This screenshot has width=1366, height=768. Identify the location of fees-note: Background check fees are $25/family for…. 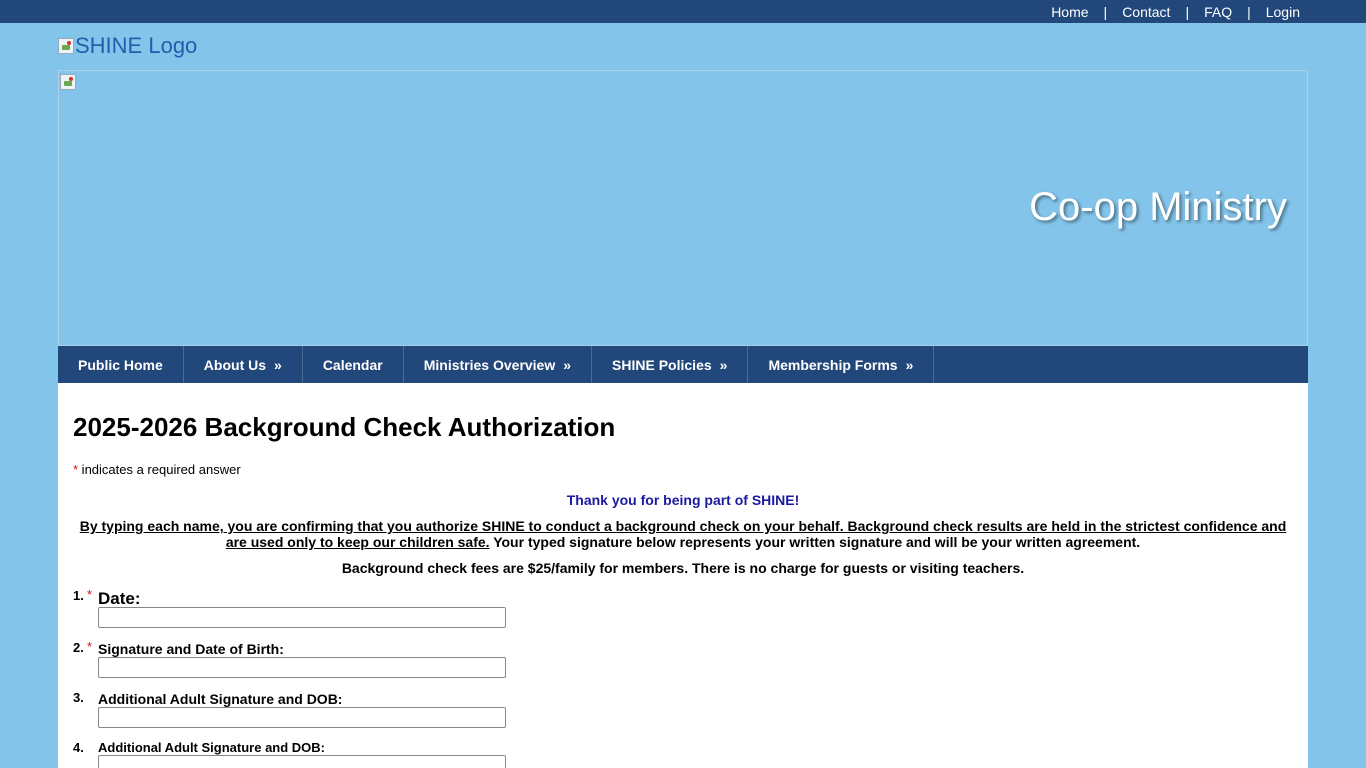
(683, 568).